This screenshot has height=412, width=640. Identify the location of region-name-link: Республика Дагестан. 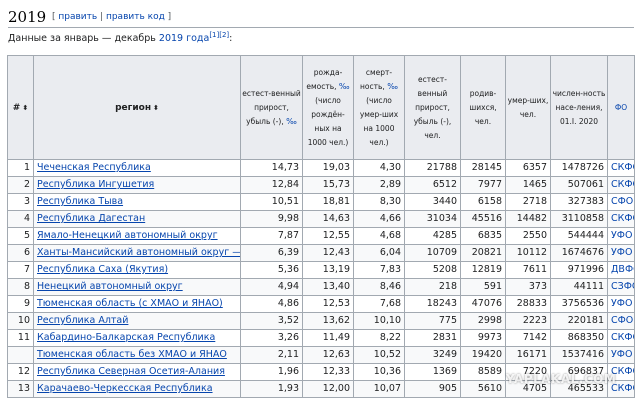
(91, 218).